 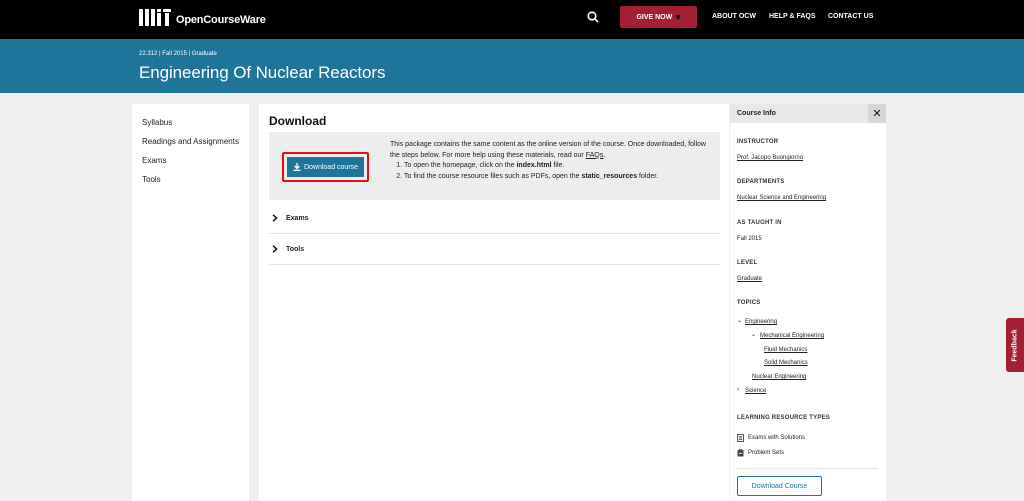 I want to click on level-link: Graduate, so click(x=749, y=279).